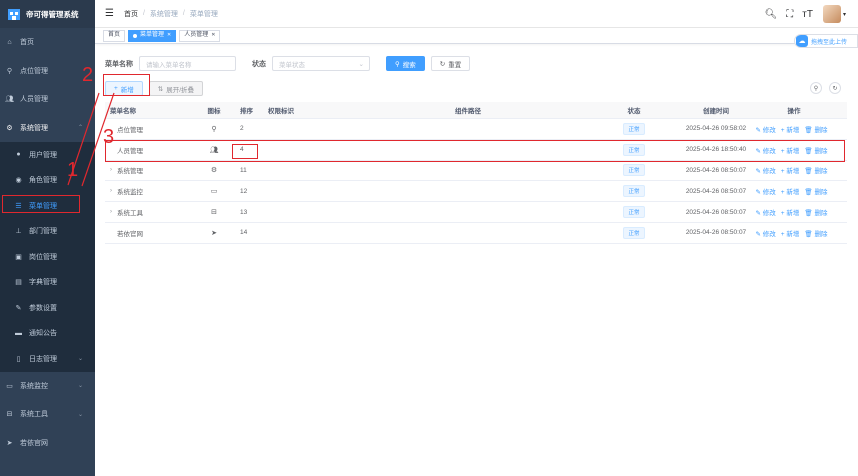  What do you see at coordinates (109, 13) in the screenshot?
I see `hamburger-icon: ☰` at bounding box center [109, 13].